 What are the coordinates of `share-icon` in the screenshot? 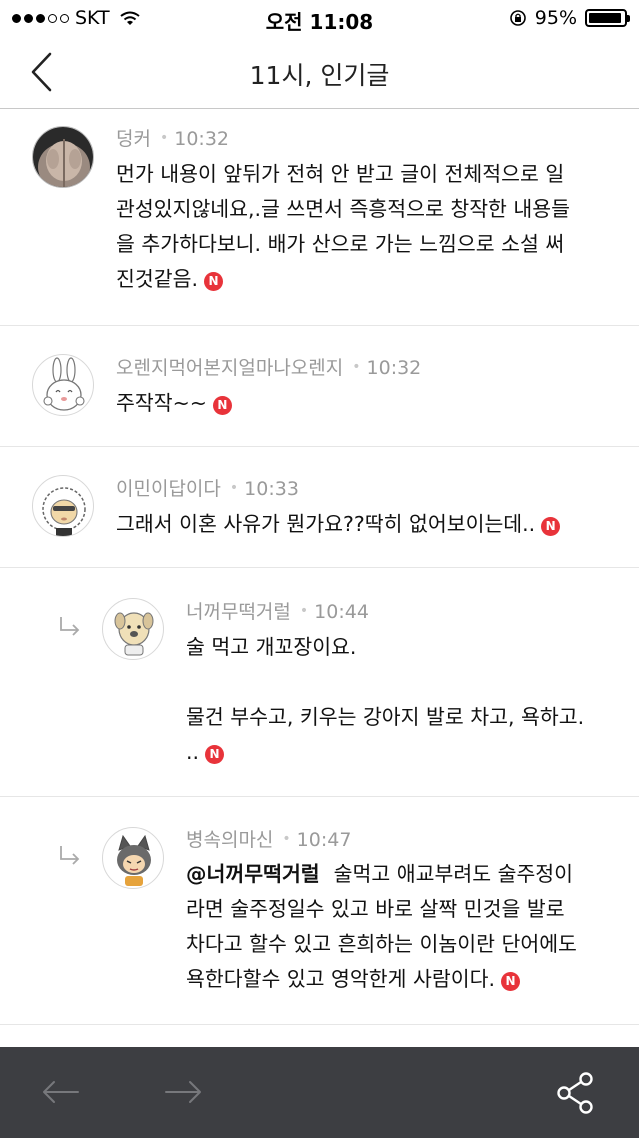 It's located at (575, 1093).